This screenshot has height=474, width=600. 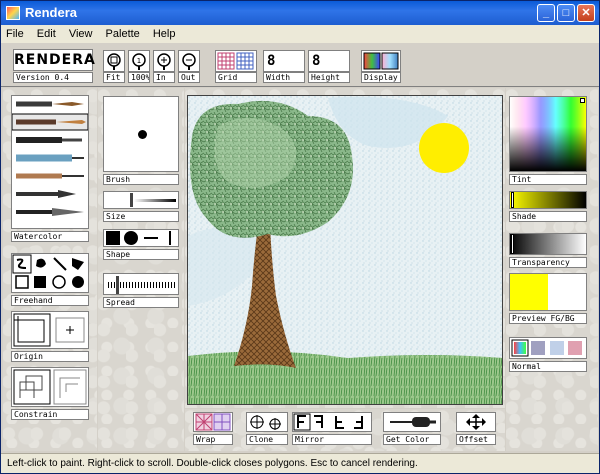 What do you see at coordinates (81, 32) in the screenshot?
I see `menu-view: View` at bounding box center [81, 32].